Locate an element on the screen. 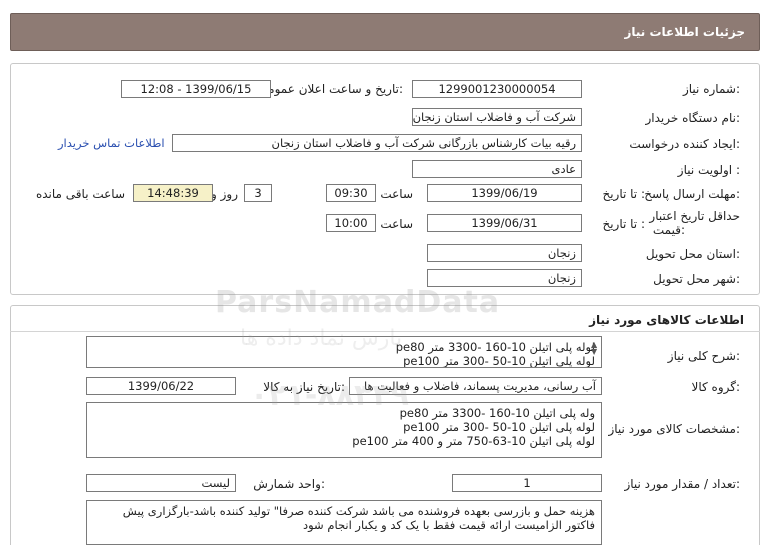 The image size is (770, 545). priority-field: عادی is located at coordinates (497, 169).